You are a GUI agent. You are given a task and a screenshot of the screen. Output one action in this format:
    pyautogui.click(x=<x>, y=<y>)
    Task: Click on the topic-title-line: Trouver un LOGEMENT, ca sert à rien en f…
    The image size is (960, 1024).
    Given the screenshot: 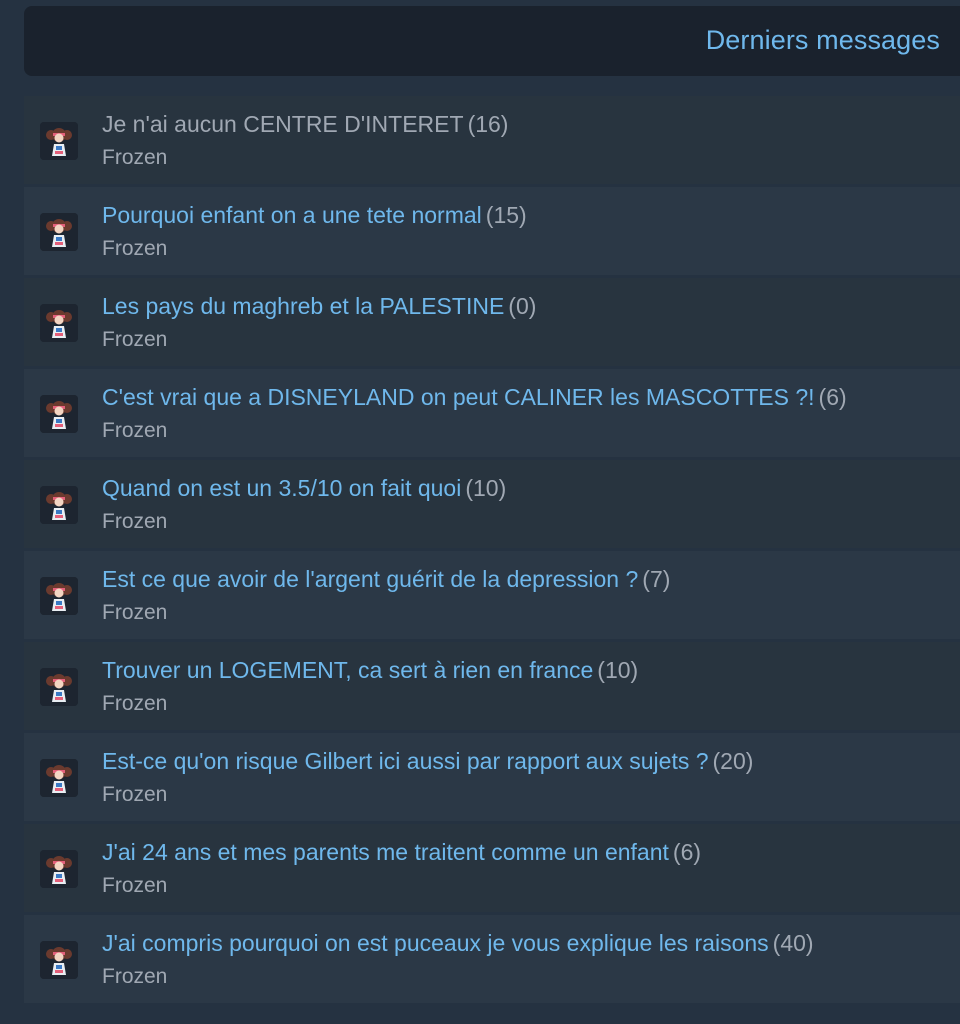 What is the action you would take?
    pyautogui.click(x=370, y=670)
    